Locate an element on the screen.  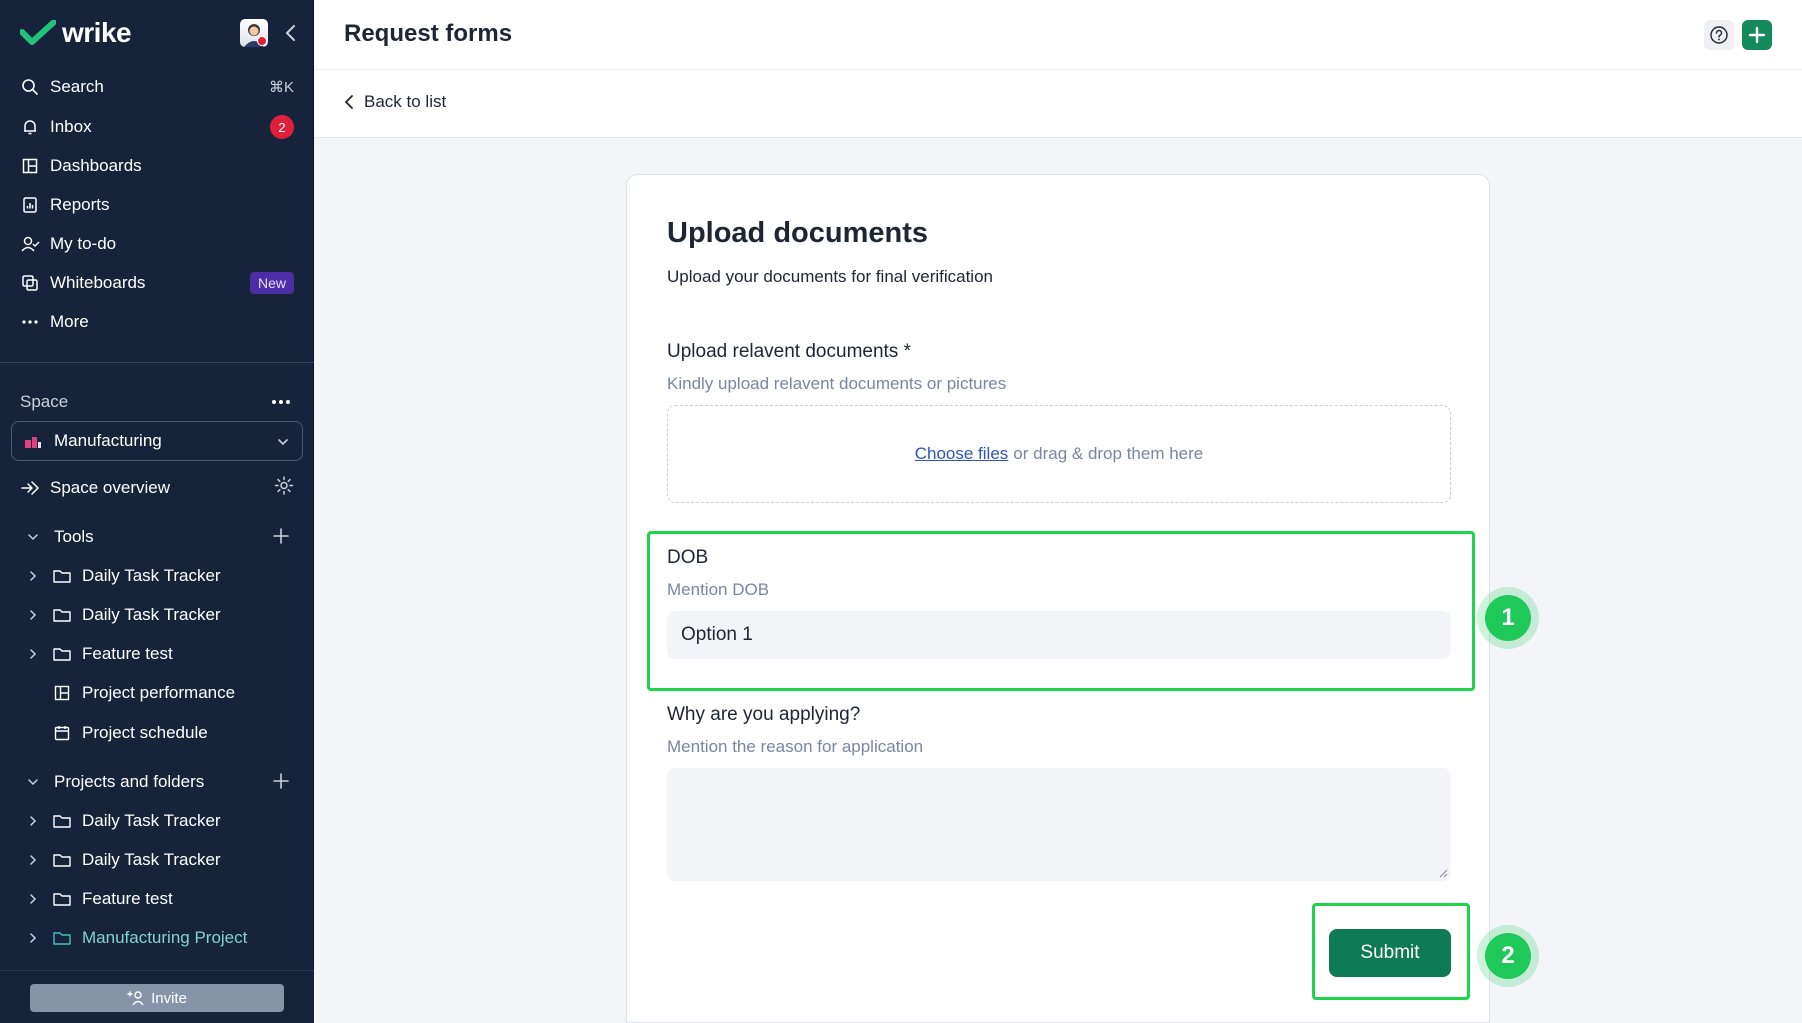
invite-label: Invite is located at coordinates (169, 998).